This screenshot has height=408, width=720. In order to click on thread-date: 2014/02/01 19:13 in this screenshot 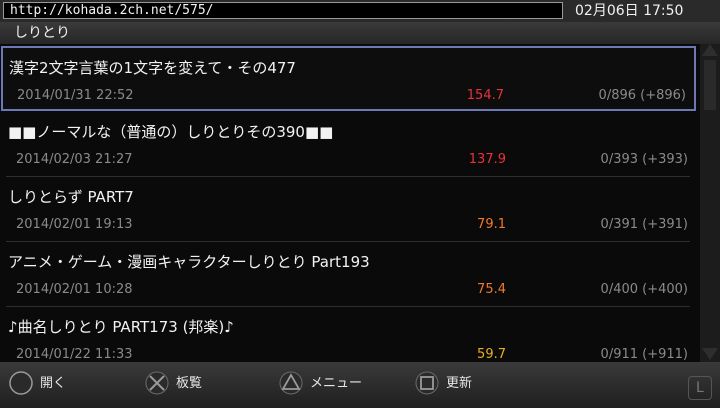, I will do `click(74, 224)`.